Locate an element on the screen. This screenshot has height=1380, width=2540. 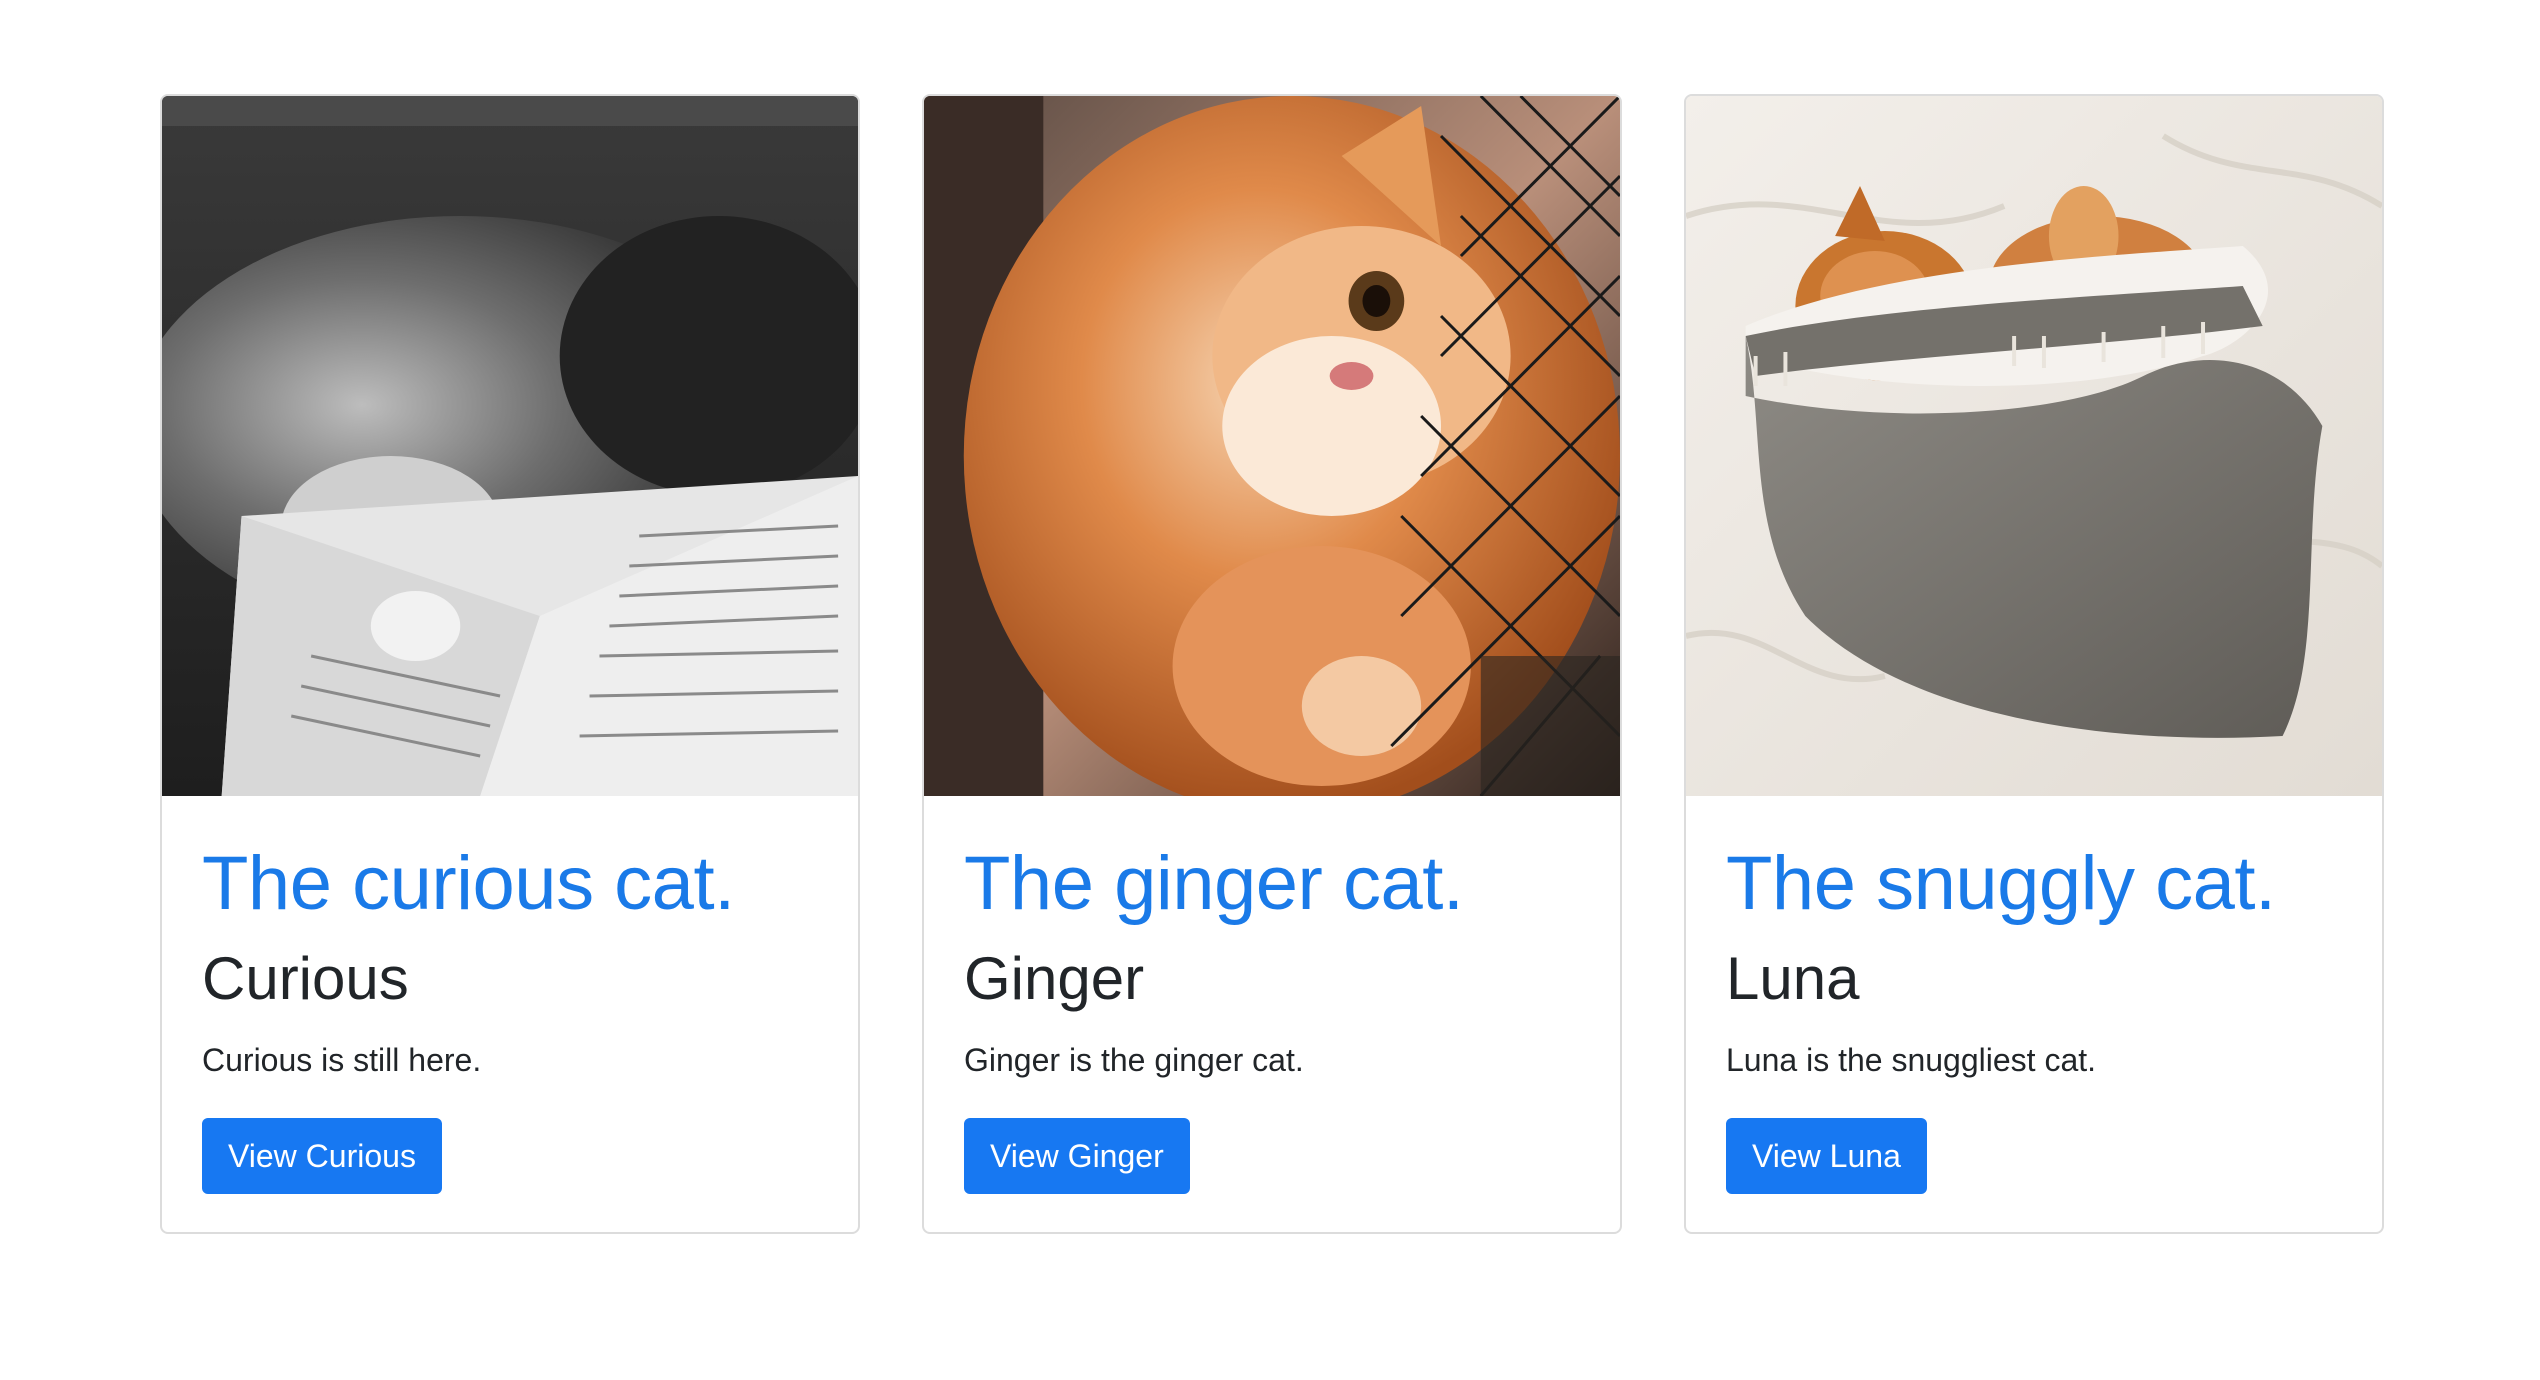
card-description: Luna is the snuggliest cat. is located at coordinates (1911, 1060).